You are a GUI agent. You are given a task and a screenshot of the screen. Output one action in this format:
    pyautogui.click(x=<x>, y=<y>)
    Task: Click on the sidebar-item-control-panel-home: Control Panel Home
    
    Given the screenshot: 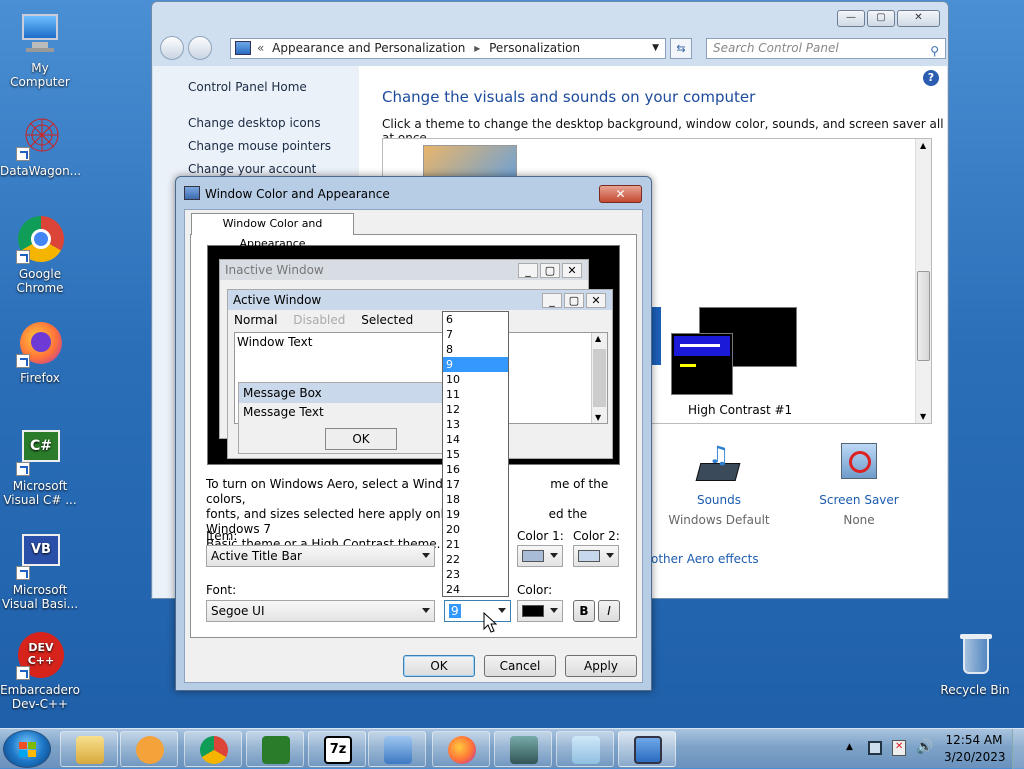 What is the action you would take?
    pyautogui.click(x=247, y=87)
    